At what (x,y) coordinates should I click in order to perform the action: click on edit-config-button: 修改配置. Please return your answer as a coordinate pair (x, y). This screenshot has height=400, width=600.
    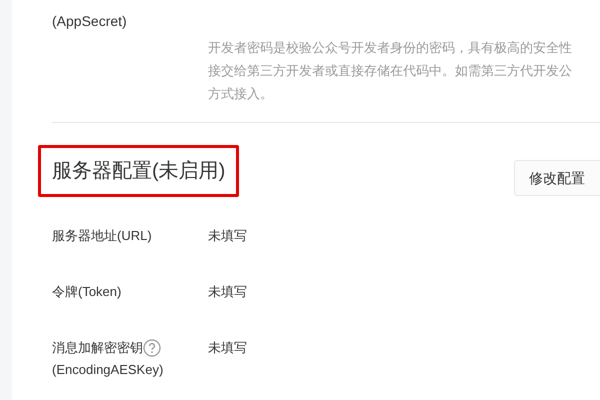
    Looking at the image, I should click on (557, 178).